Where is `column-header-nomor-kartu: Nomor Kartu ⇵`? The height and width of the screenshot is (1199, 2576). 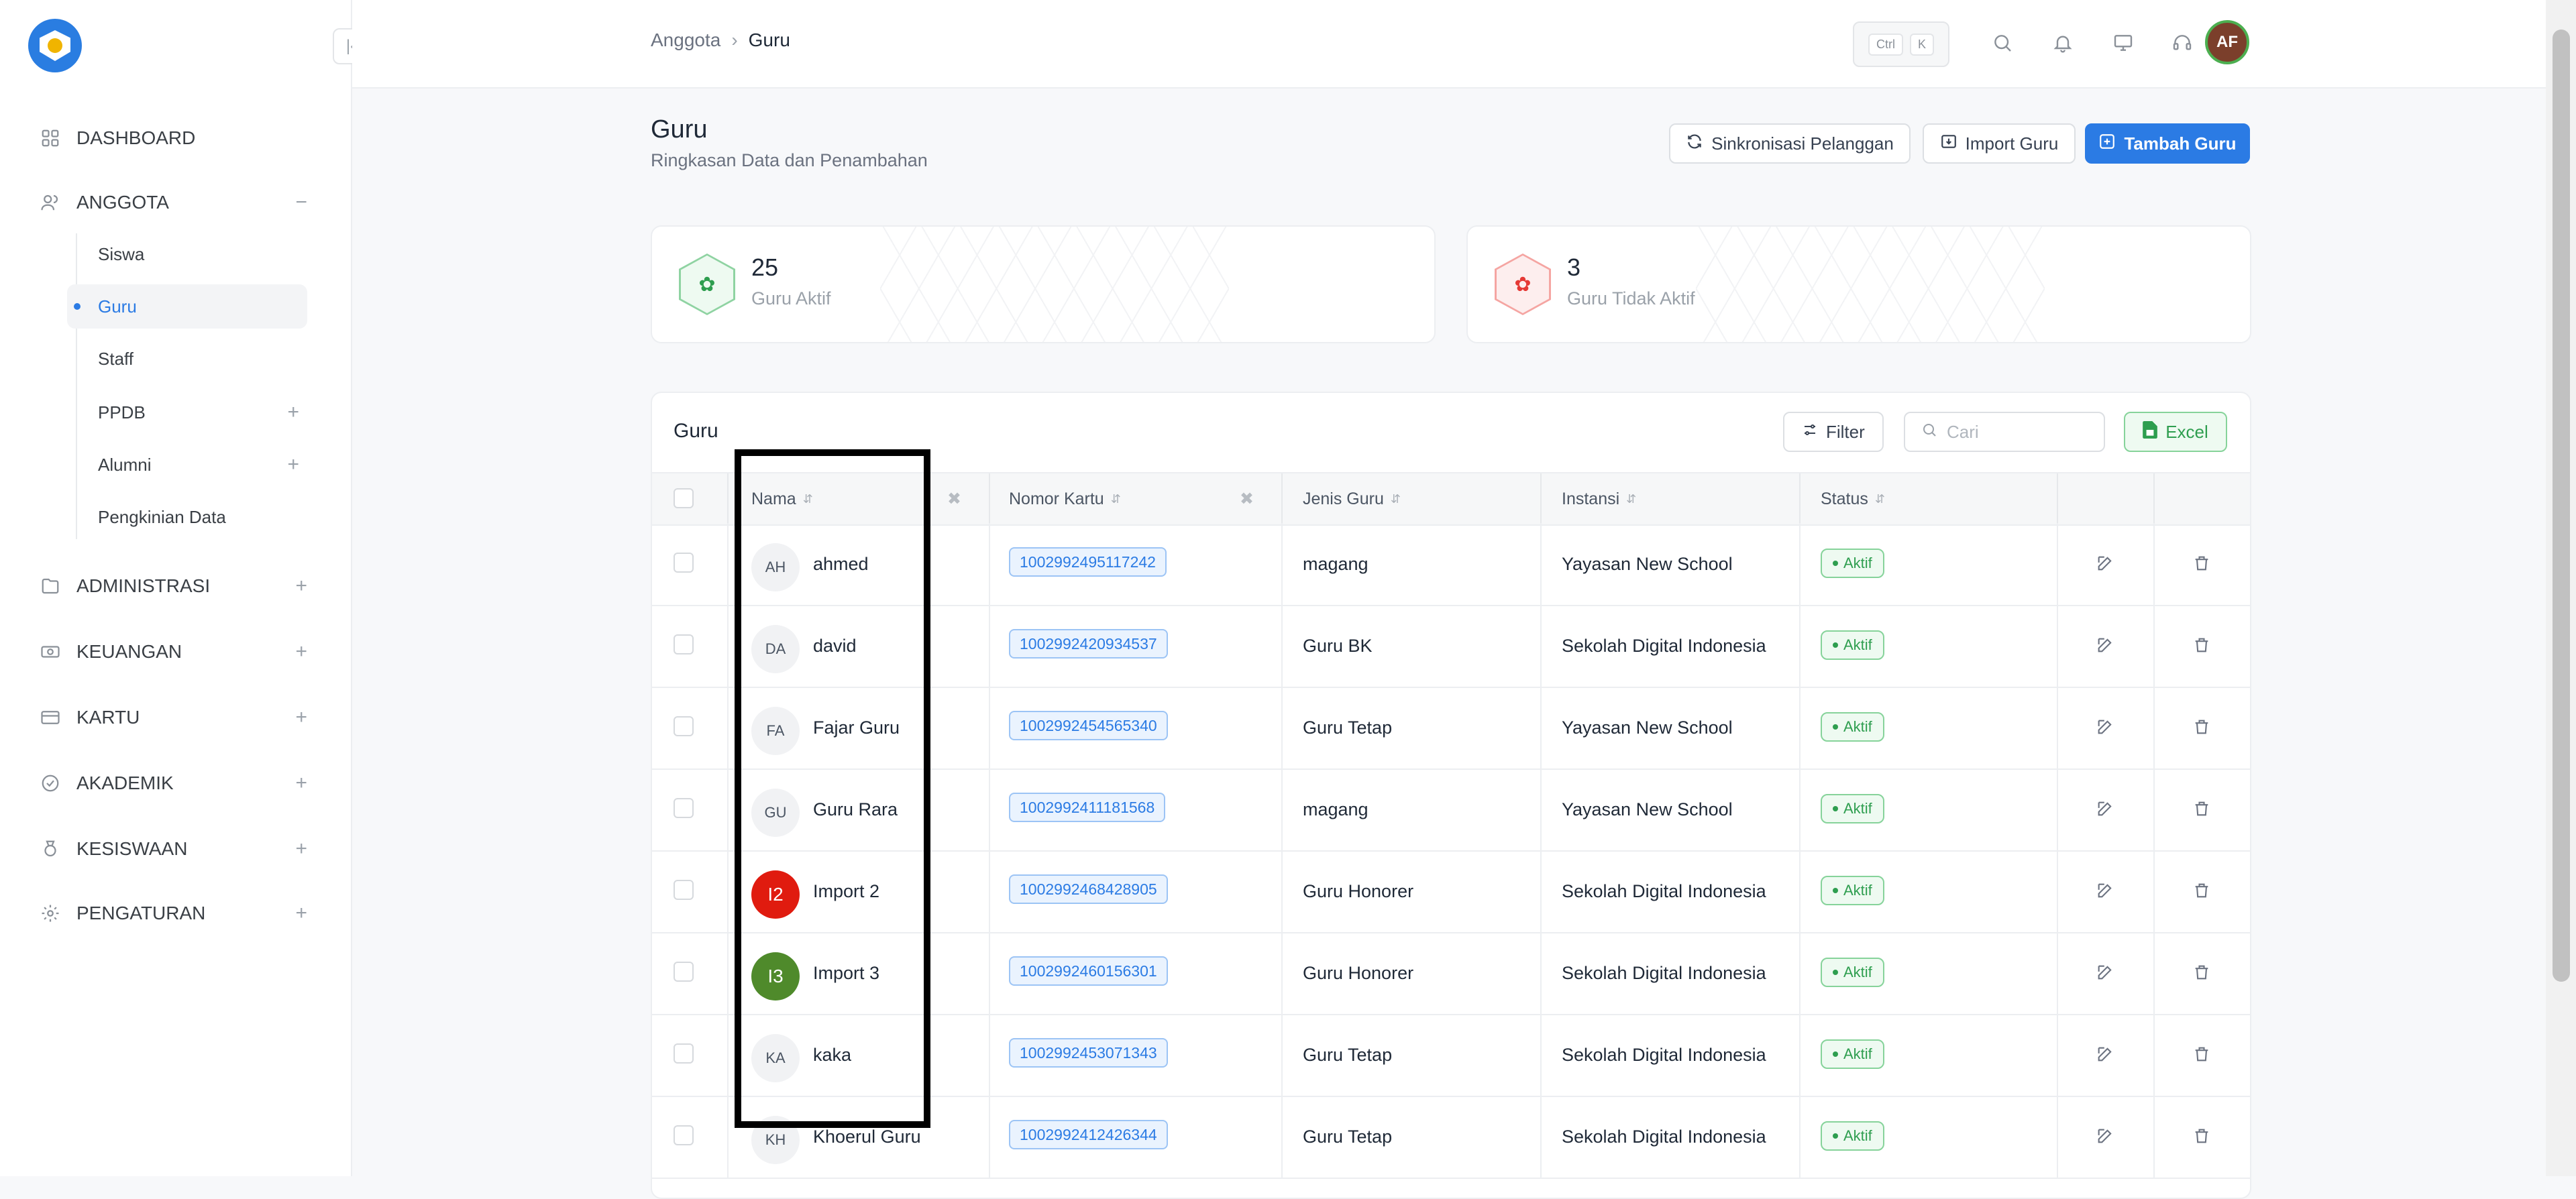 column-header-nomor-kartu: Nomor Kartu ⇵ is located at coordinates (1065, 498).